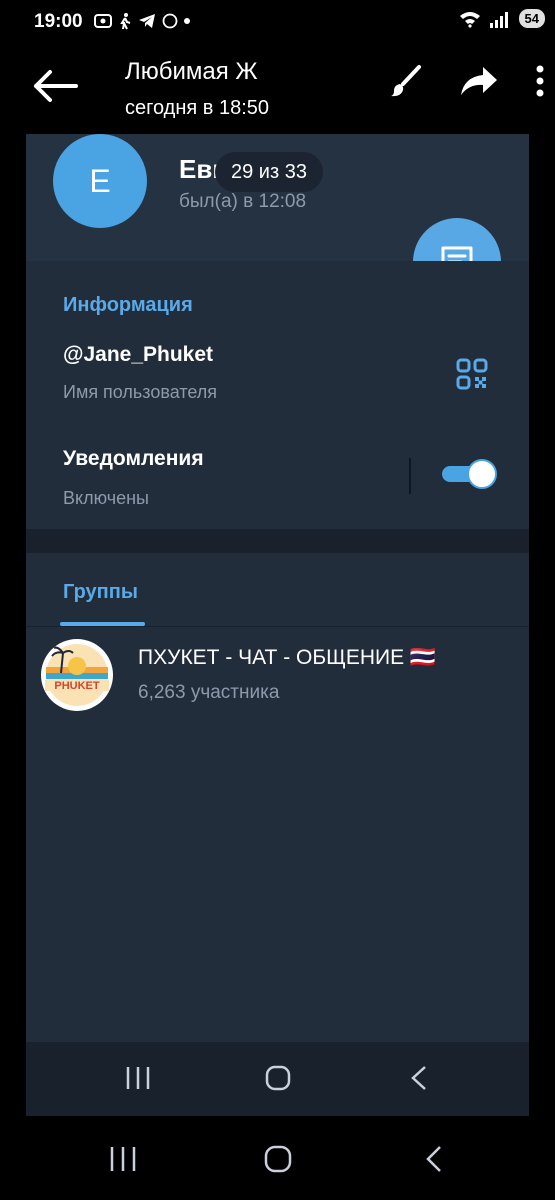  Describe the element at coordinates (106, 498) in the screenshot. I see `notifications-status: Включены` at that location.